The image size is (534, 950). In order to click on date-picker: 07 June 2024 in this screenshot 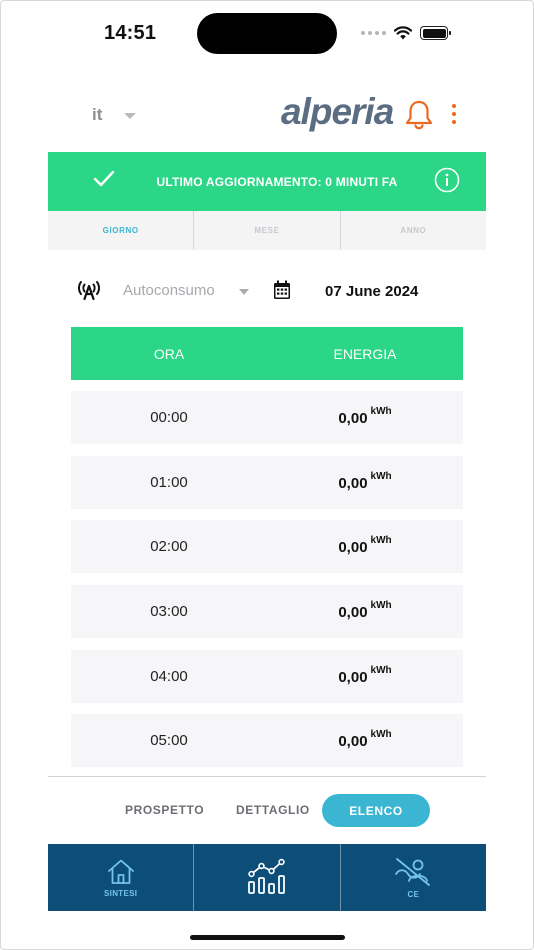, I will do `click(371, 291)`.